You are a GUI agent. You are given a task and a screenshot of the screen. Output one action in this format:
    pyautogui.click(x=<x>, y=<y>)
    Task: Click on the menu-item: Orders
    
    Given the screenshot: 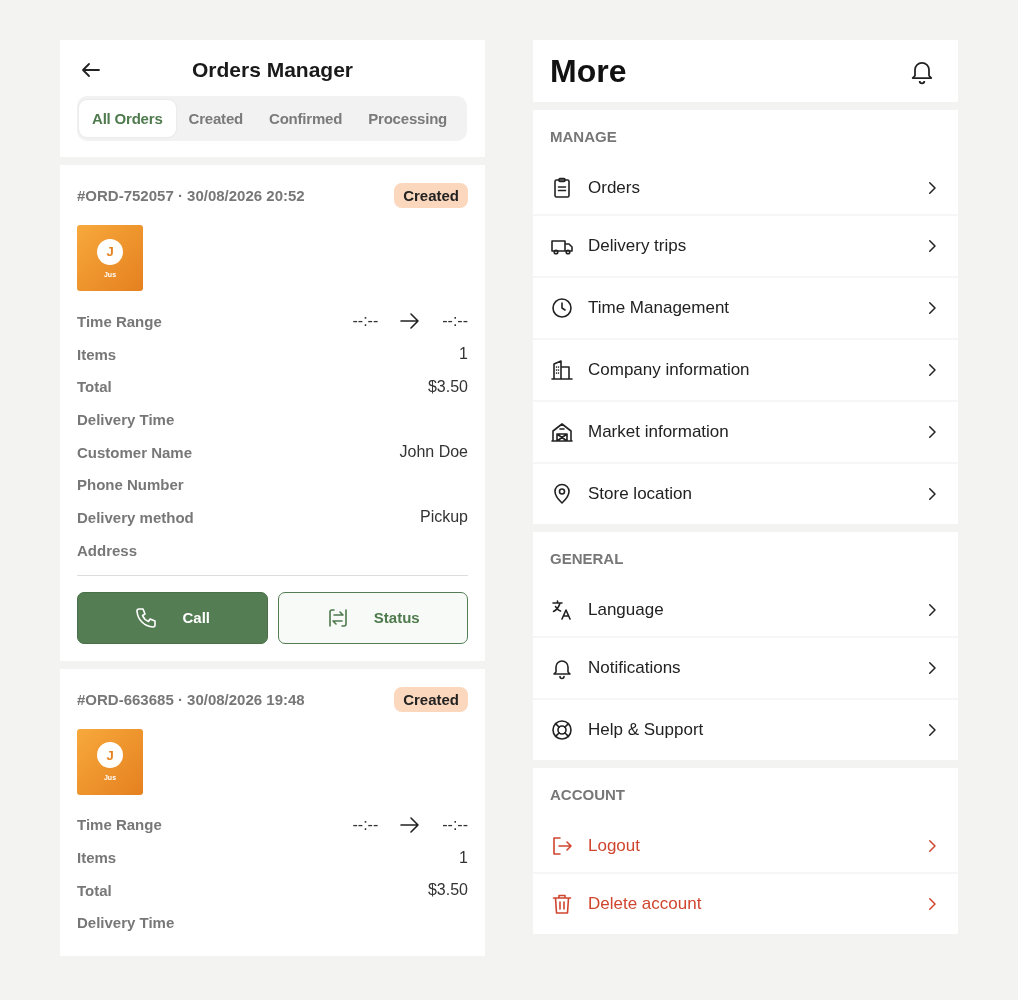 What is the action you would take?
    pyautogui.click(x=745, y=188)
    